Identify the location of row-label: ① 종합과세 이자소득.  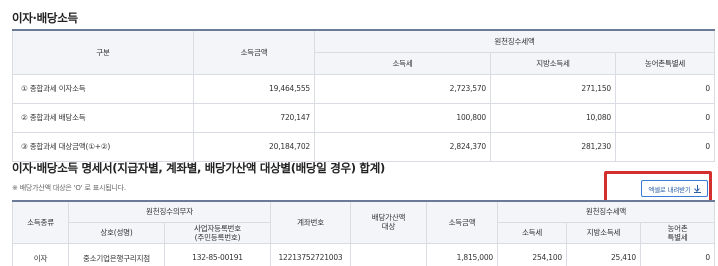
(103, 88).